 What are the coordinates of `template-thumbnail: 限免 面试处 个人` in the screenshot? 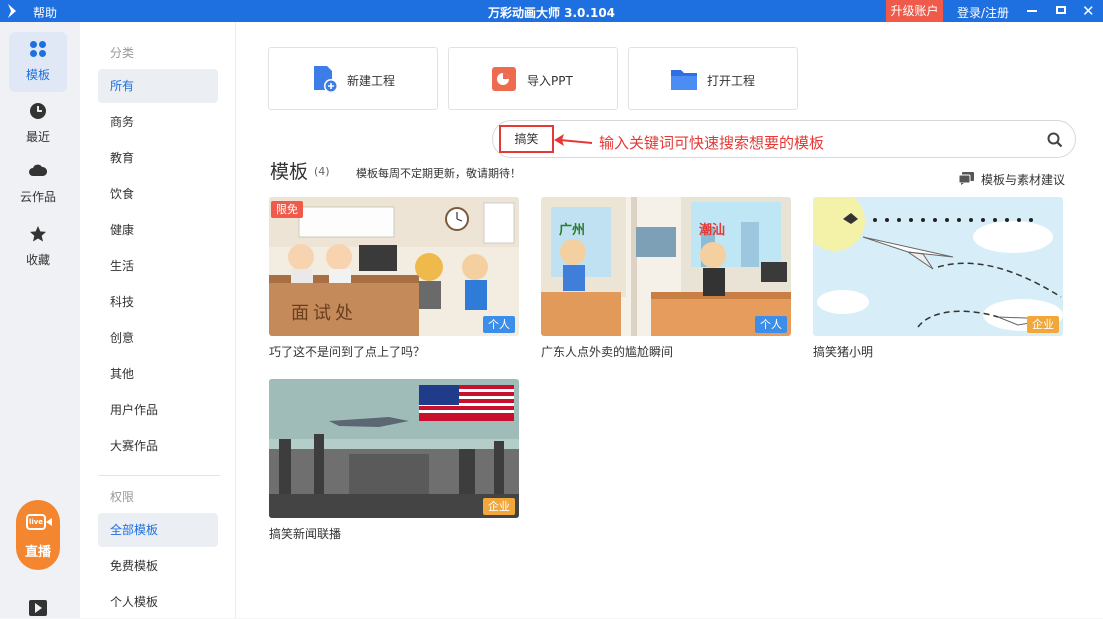 It's located at (394, 266).